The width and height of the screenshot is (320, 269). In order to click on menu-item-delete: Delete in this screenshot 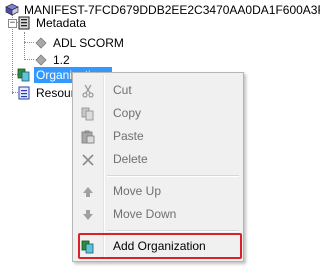, I will do `click(158, 159)`.